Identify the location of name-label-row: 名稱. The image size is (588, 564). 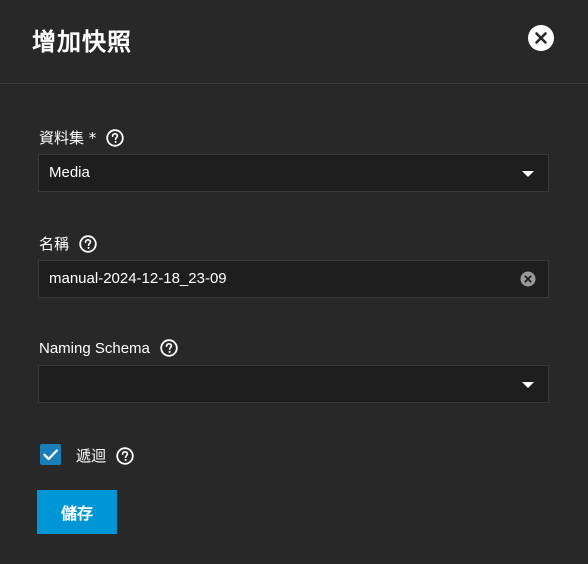
(68, 243).